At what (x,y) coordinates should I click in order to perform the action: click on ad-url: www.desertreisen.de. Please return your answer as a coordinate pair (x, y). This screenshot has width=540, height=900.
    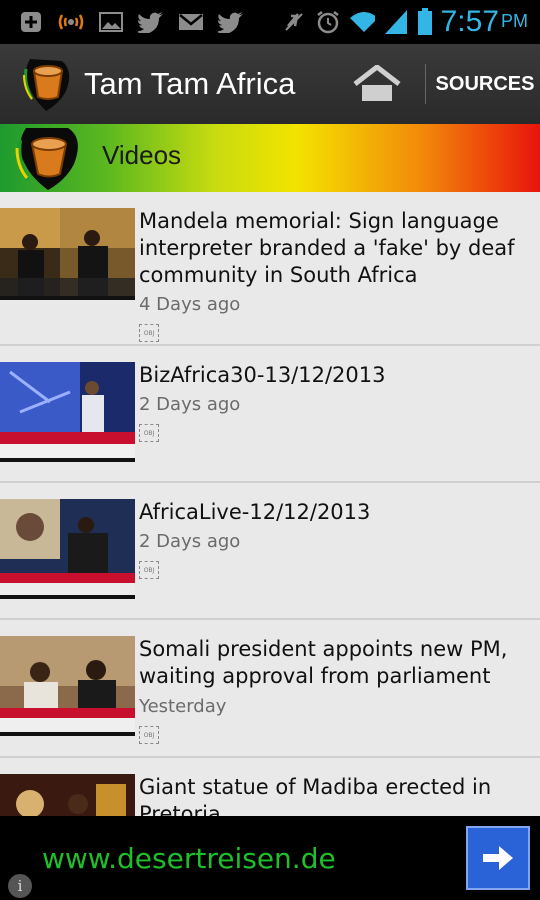
    Looking at the image, I should click on (189, 858).